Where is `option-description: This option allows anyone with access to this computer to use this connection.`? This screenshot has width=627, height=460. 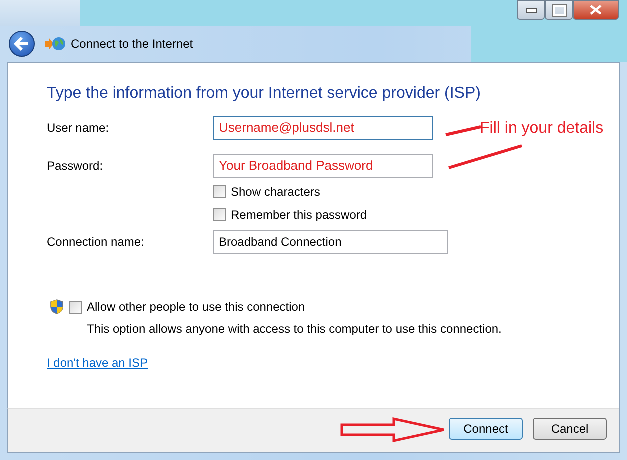
option-description: This option allows anyone with access to this computer to use this connection. is located at coordinates (295, 329).